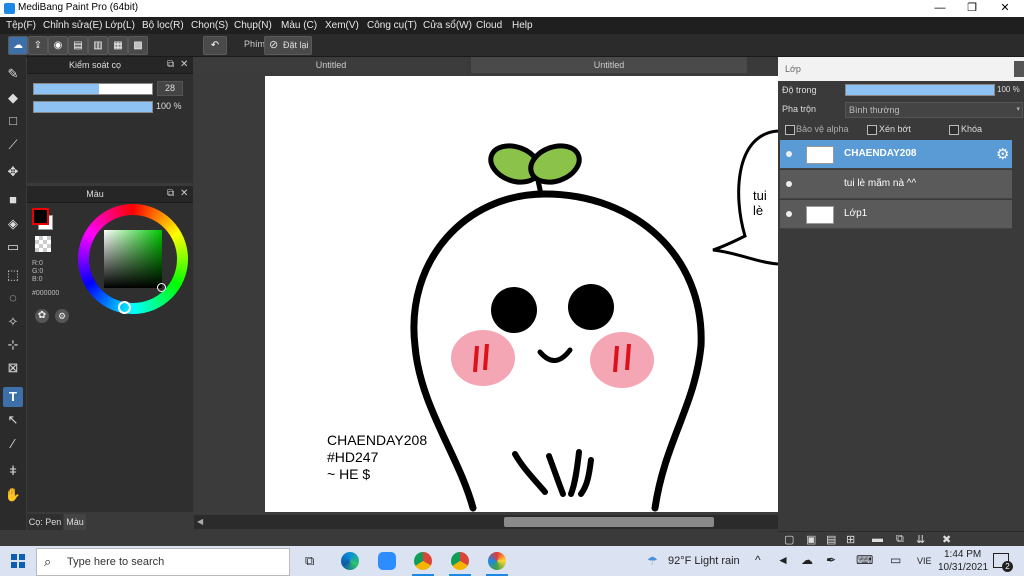 The height and width of the screenshot is (576, 1024). What do you see at coordinates (924, 561) in the screenshot?
I see `language-indicator: VIE` at bounding box center [924, 561].